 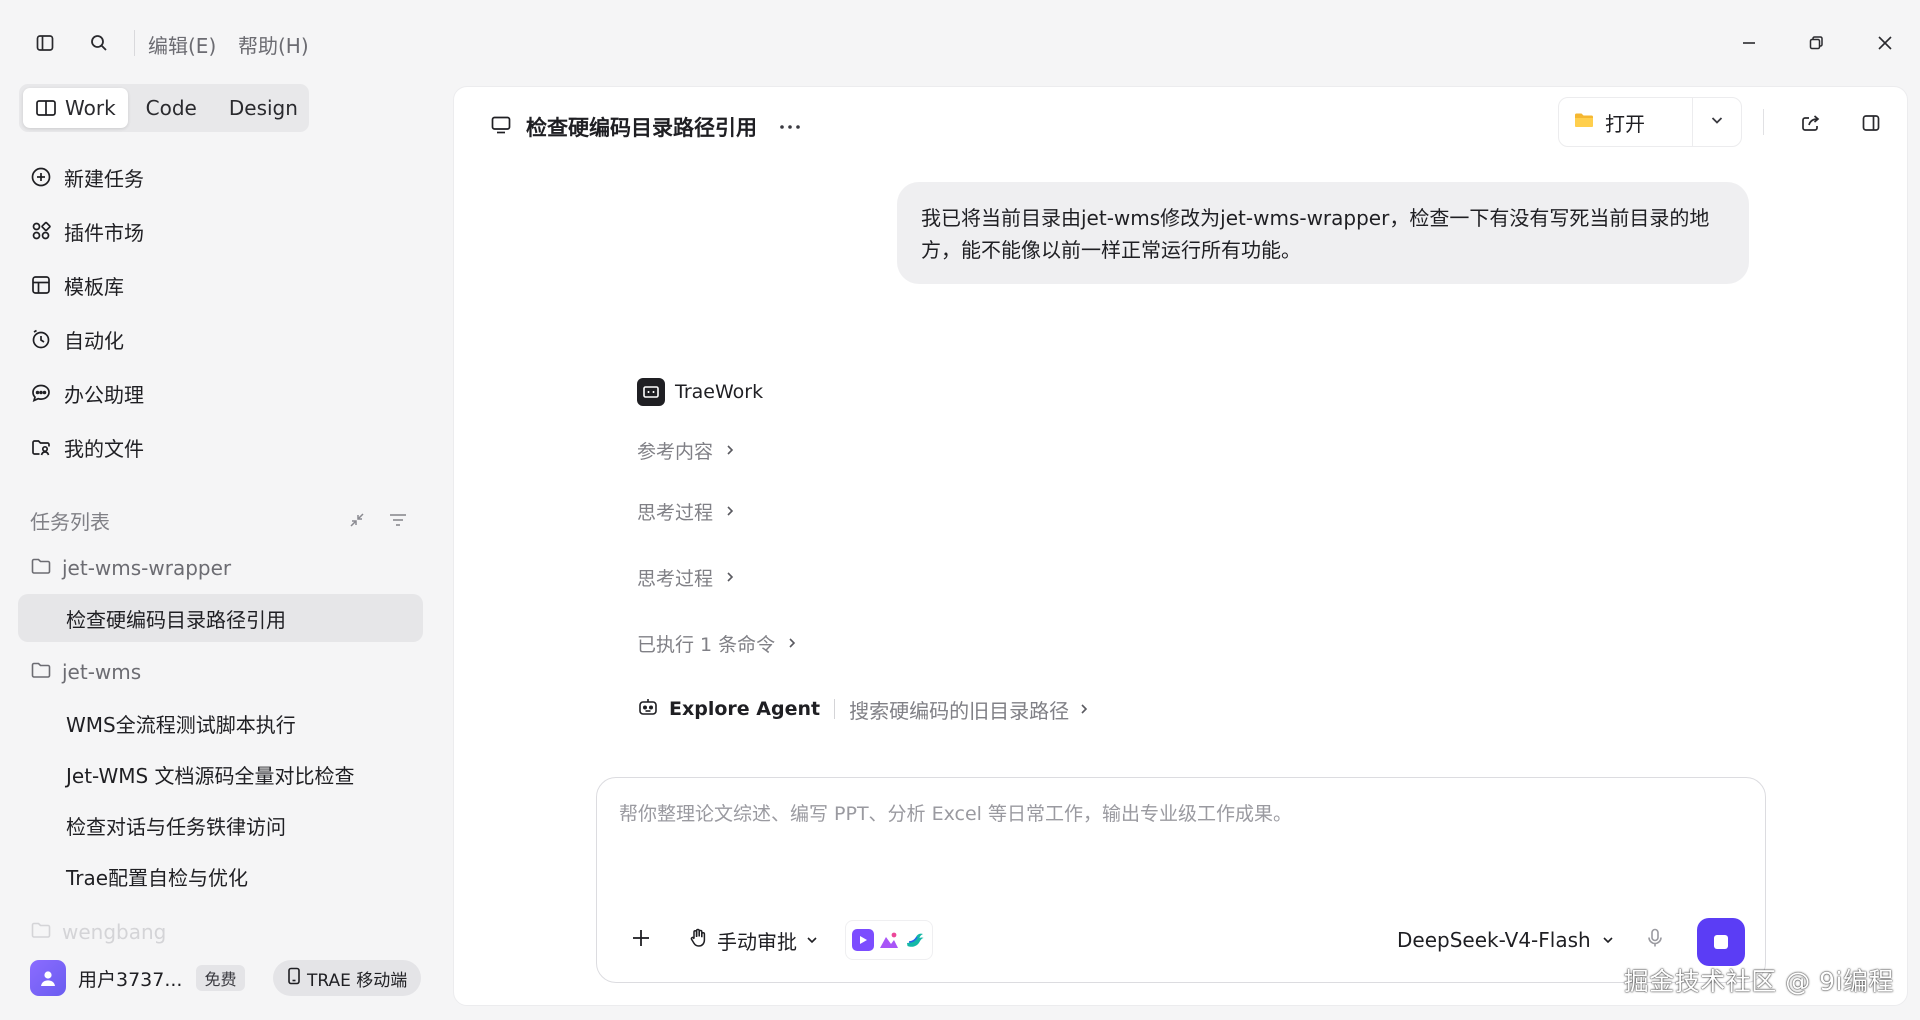 I want to click on task-item: WMS全流程测试脚本执行, so click(x=220, y=723).